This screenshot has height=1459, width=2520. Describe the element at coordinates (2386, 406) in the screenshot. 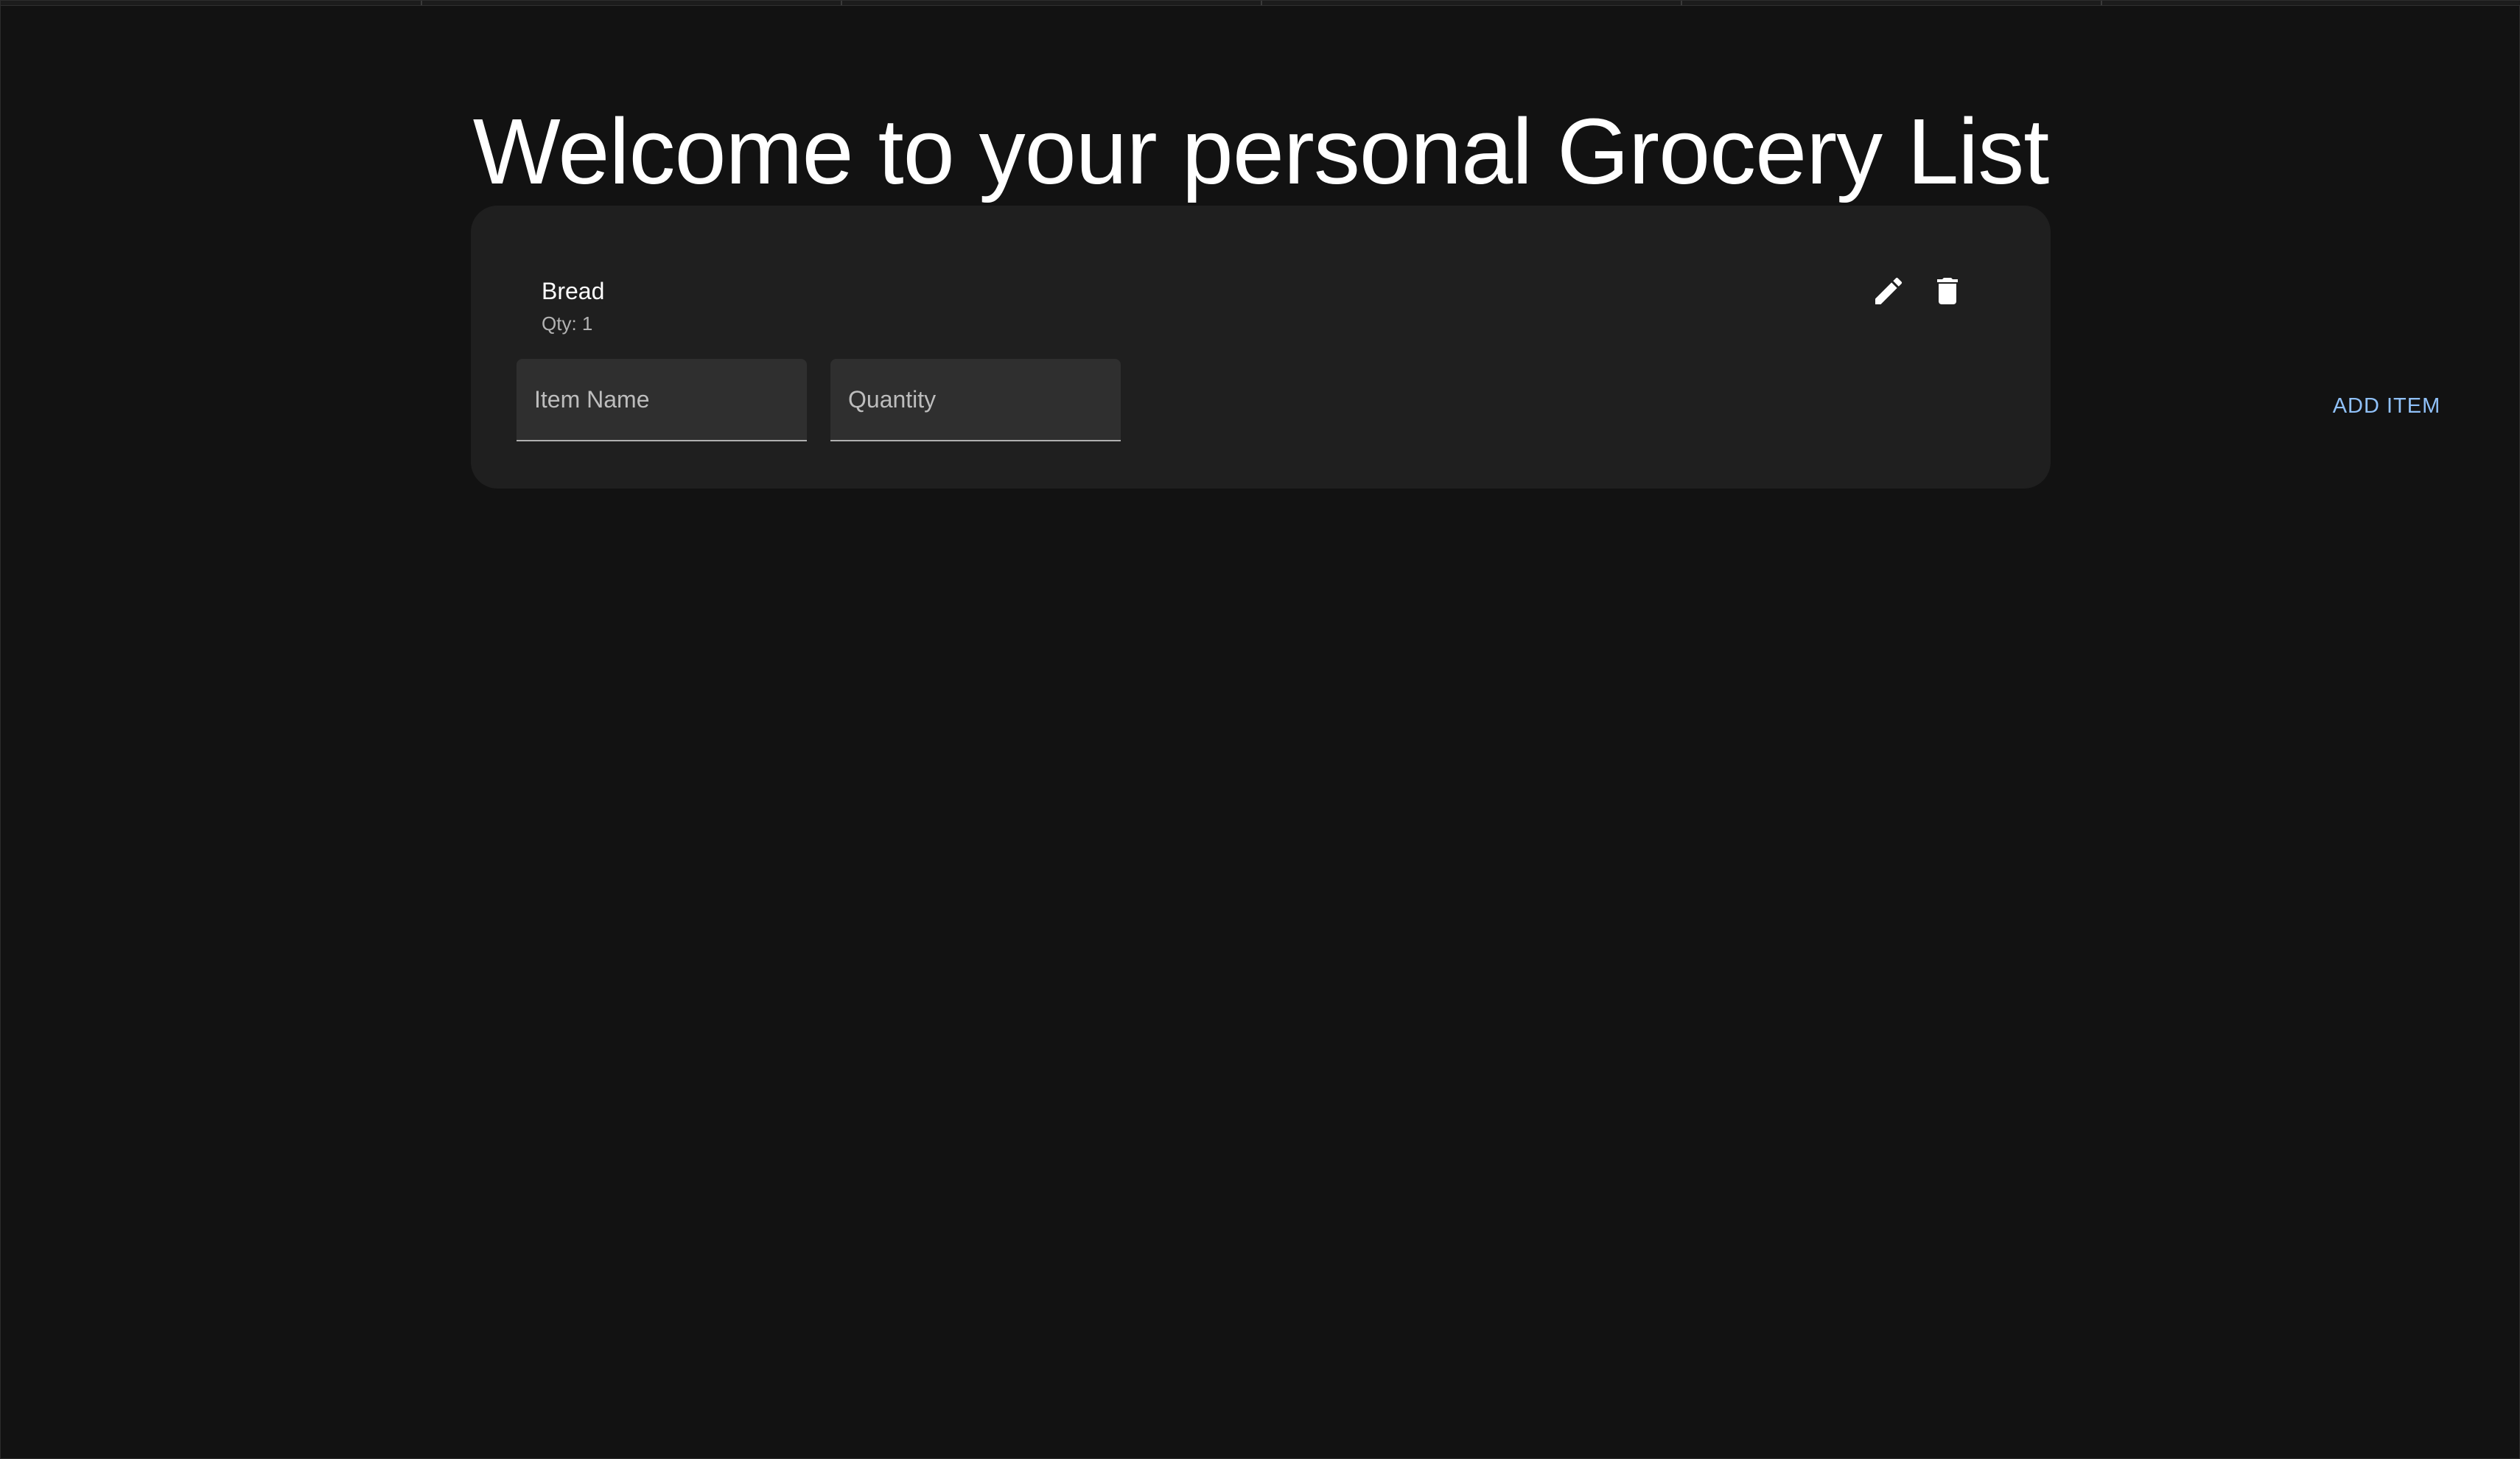

I see `add-item-button: ADD ITEM` at that location.